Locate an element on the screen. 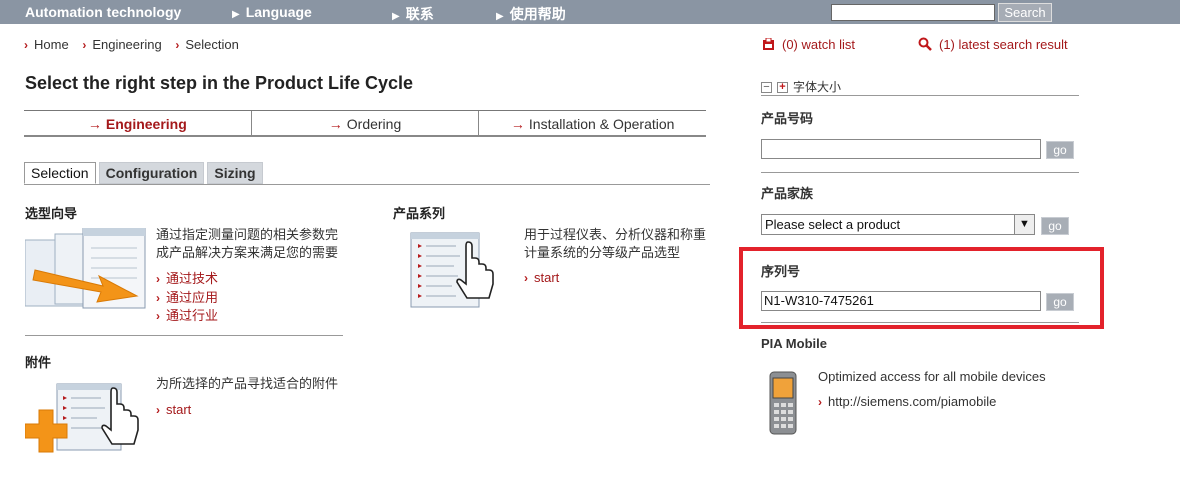  family-title: 产品系列 is located at coordinates (419, 213).